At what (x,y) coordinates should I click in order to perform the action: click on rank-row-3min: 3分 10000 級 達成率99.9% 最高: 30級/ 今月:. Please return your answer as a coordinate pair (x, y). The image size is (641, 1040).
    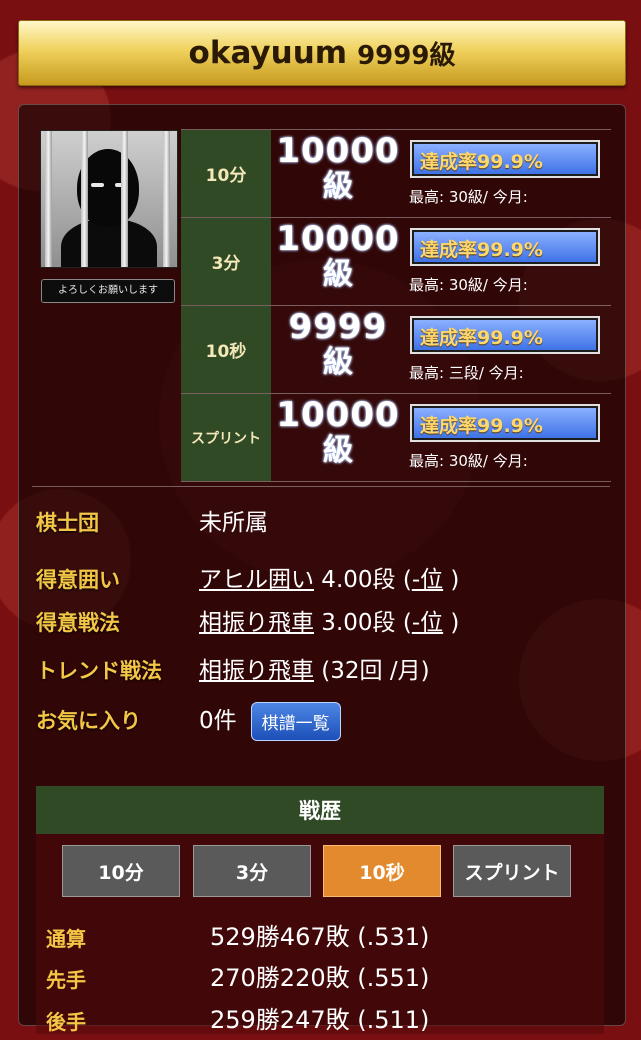
    Looking at the image, I should click on (396, 262).